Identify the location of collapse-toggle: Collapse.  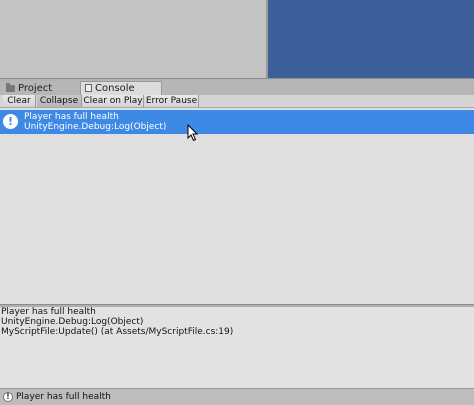
(59, 101).